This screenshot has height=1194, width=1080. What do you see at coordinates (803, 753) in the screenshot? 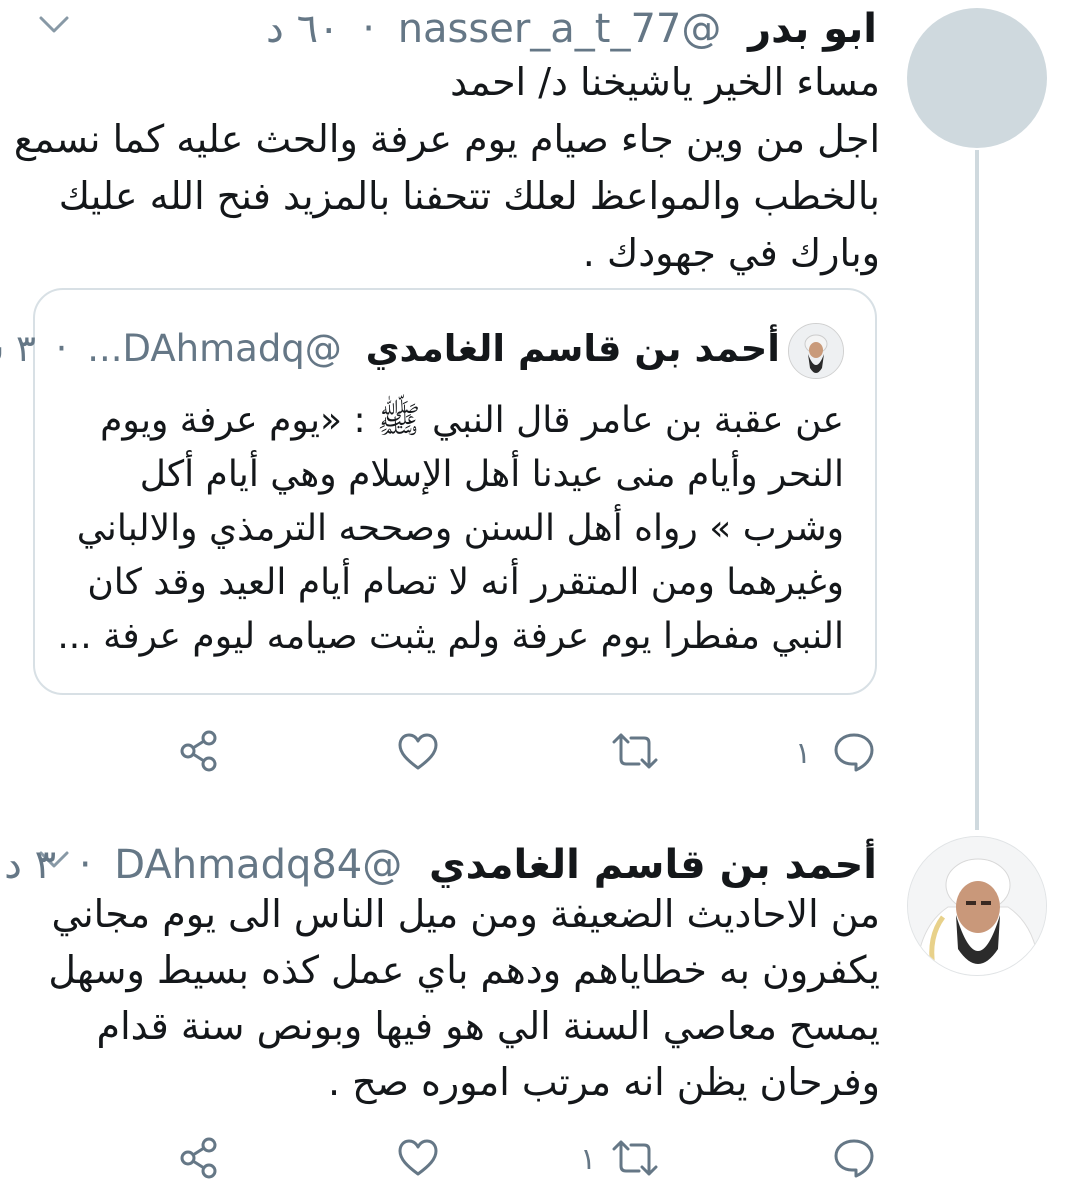
I see `reply-count: ١` at bounding box center [803, 753].